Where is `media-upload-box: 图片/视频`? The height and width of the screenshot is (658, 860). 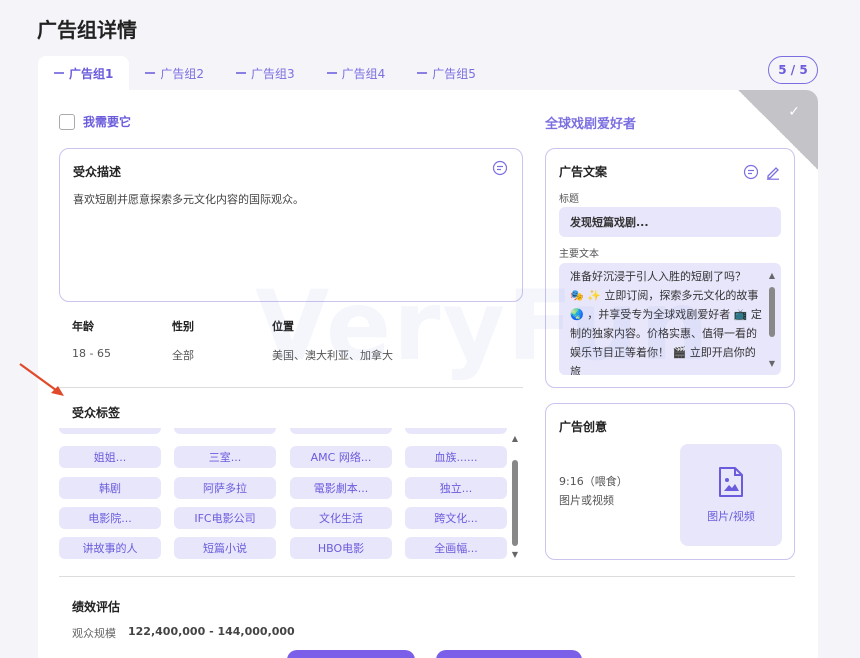
media-upload-box: 图片/视频 is located at coordinates (731, 495).